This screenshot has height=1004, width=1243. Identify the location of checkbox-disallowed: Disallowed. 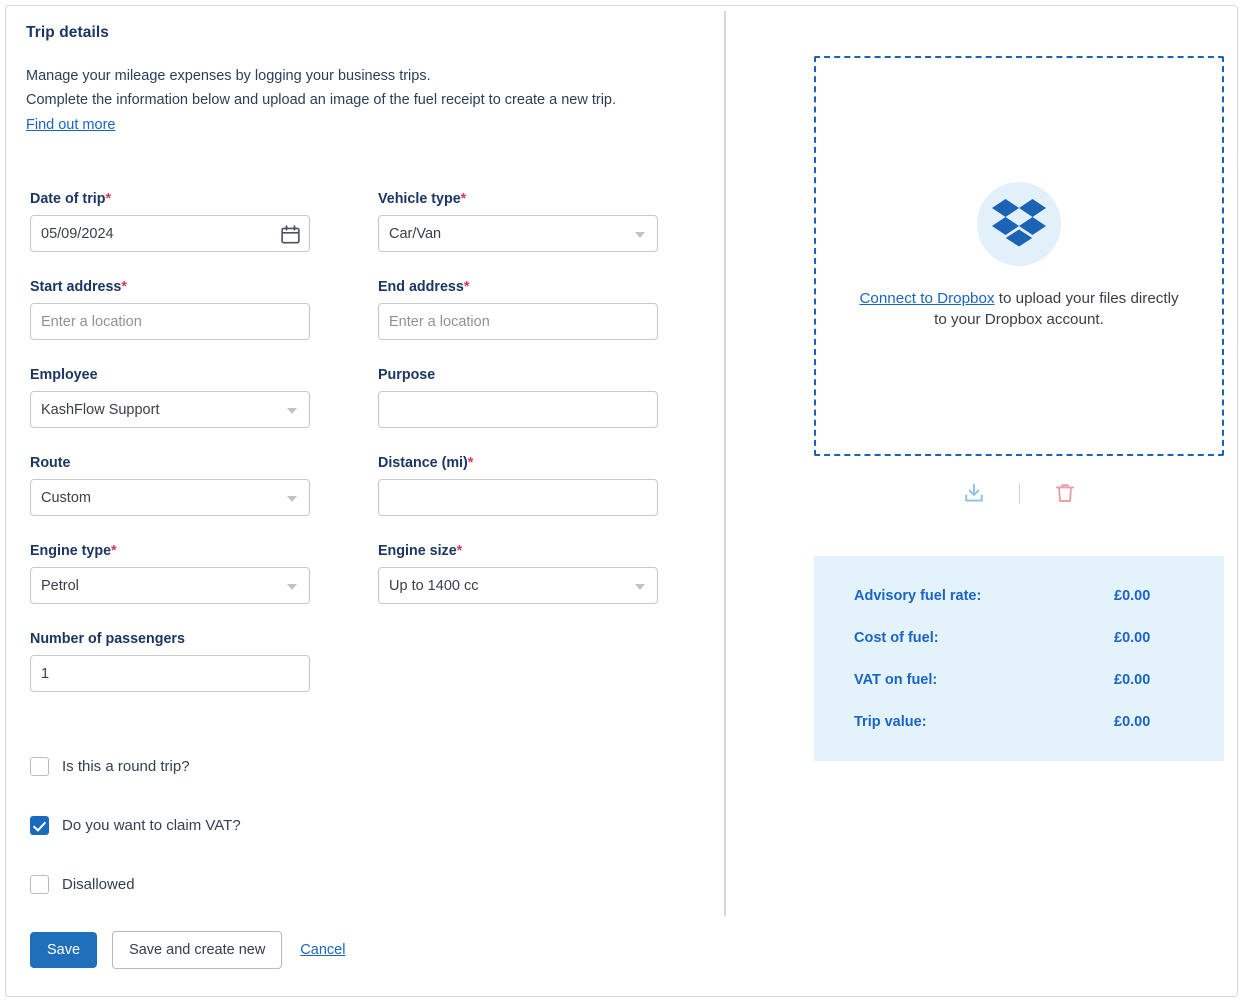
(135, 884).